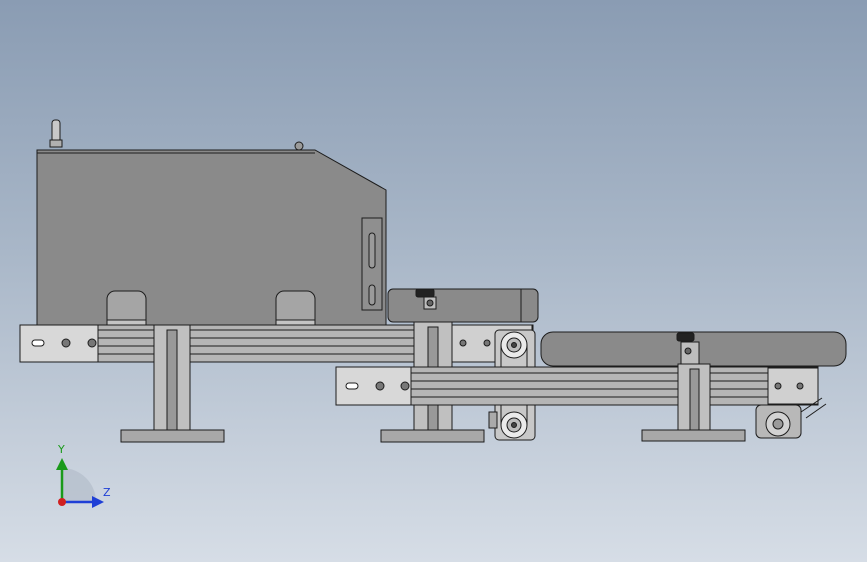  What do you see at coordinates (107, 492) in the screenshot?
I see `z-axis-label: Z` at bounding box center [107, 492].